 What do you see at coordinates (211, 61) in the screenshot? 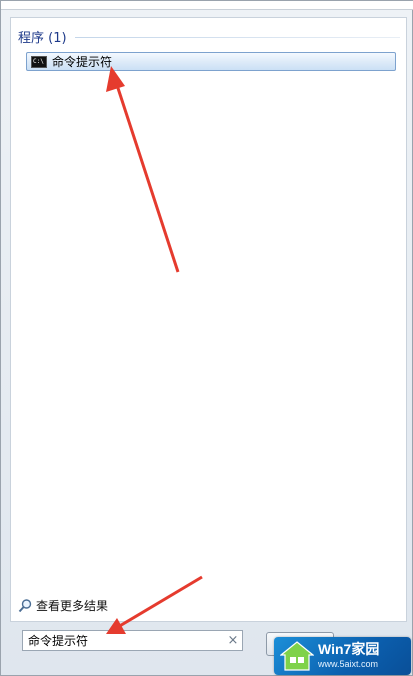
I see `result-item-command-prompt: C:\ 命令提示符` at bounding box center [211, 61].